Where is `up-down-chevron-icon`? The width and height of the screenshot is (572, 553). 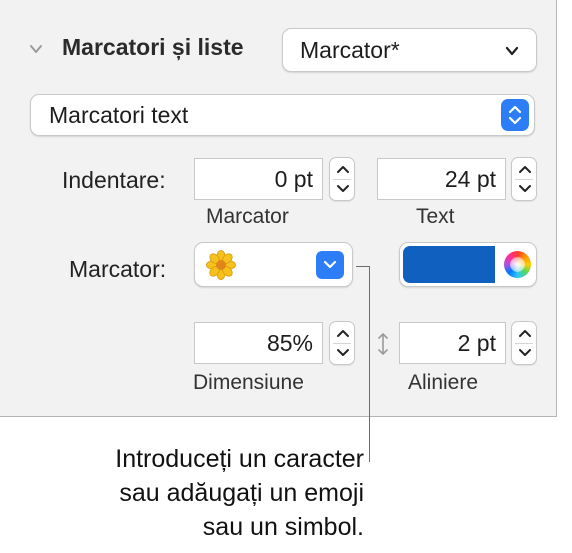 up-down-chevron-icon is located at coordinates (515, 115).